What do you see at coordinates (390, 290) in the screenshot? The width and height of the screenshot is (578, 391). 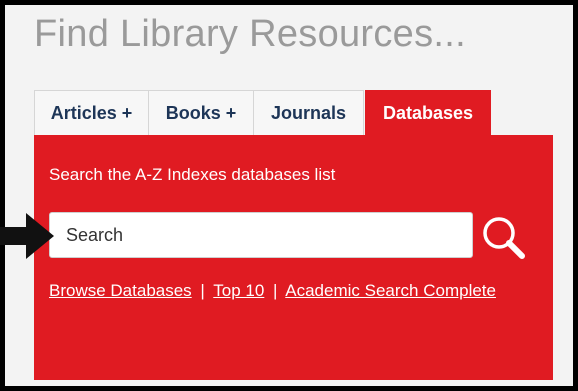 I see `academic-search-complete-link: Academic Search Complete` at bounding box center [390, 290].